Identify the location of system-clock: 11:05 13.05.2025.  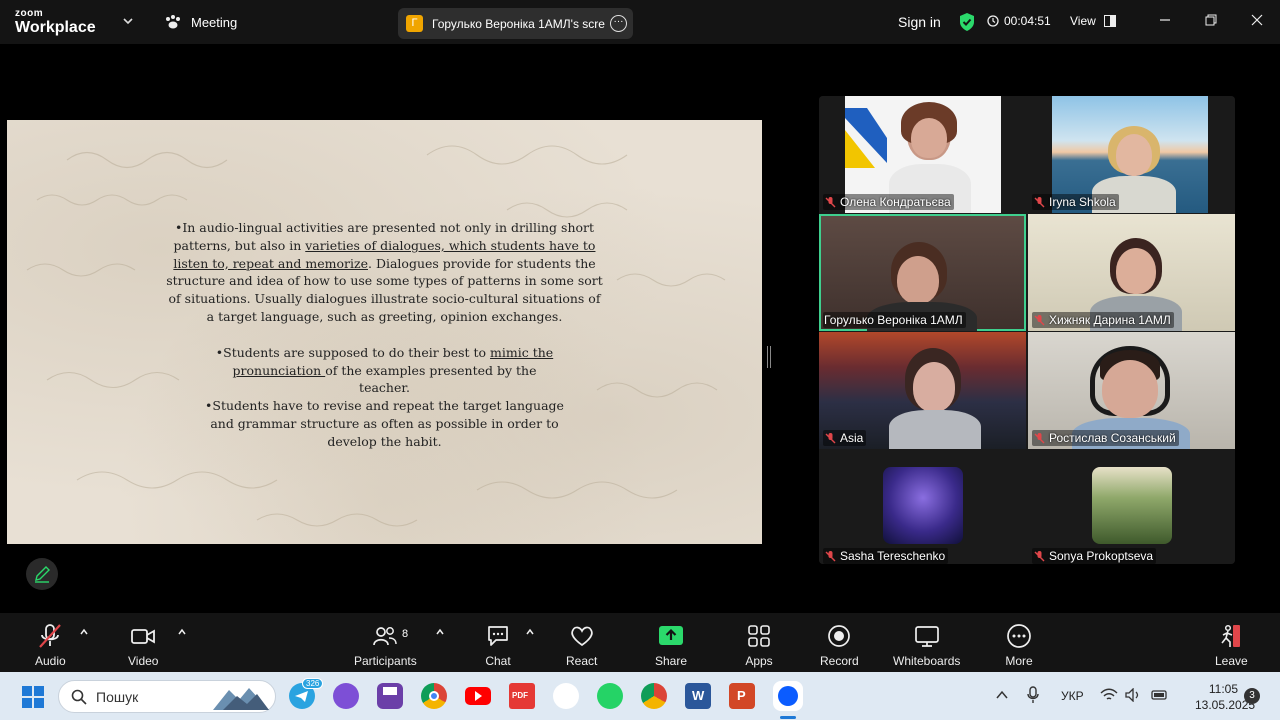
(1225, 697).